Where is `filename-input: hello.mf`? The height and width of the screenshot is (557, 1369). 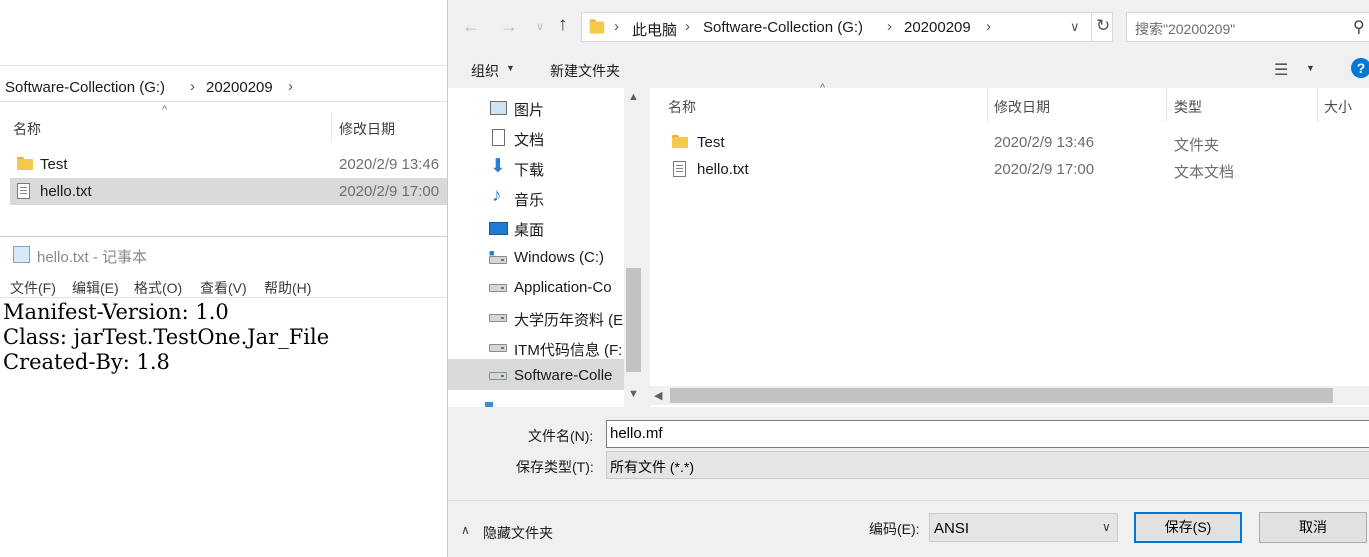
filename-input: hello.mf is located at coordinates (987, 434).